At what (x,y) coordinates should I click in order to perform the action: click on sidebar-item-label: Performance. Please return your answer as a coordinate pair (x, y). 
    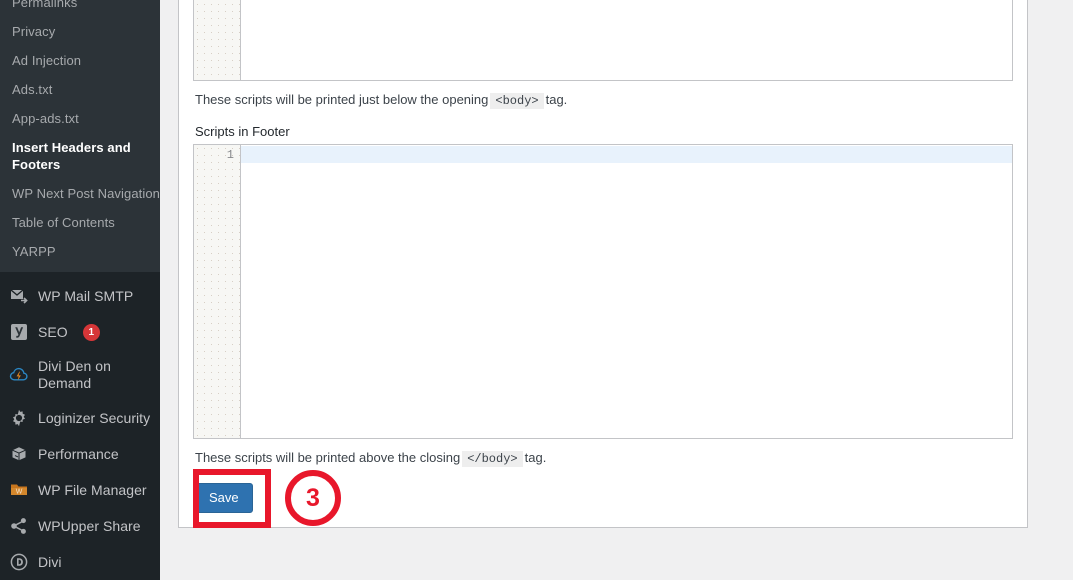
    Looking at the image, I should click on (78, 453).